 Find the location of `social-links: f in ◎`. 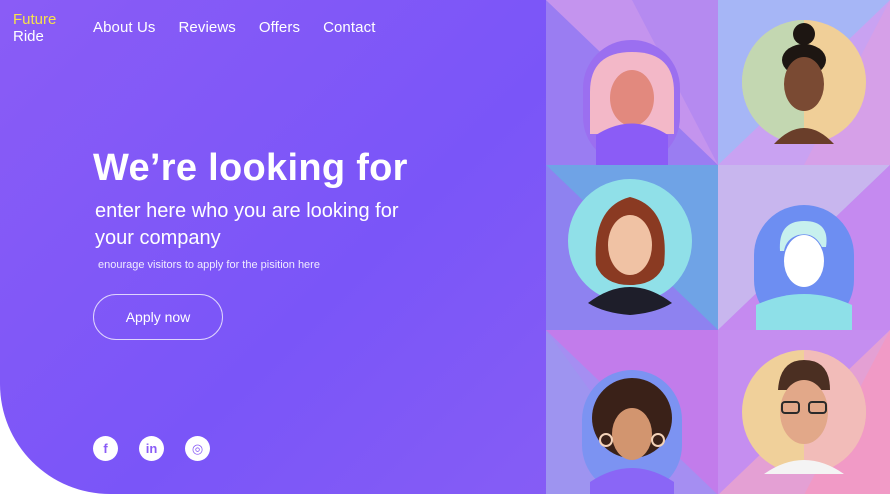

social-links: f in ◎ is located at coordinates (151, 448).